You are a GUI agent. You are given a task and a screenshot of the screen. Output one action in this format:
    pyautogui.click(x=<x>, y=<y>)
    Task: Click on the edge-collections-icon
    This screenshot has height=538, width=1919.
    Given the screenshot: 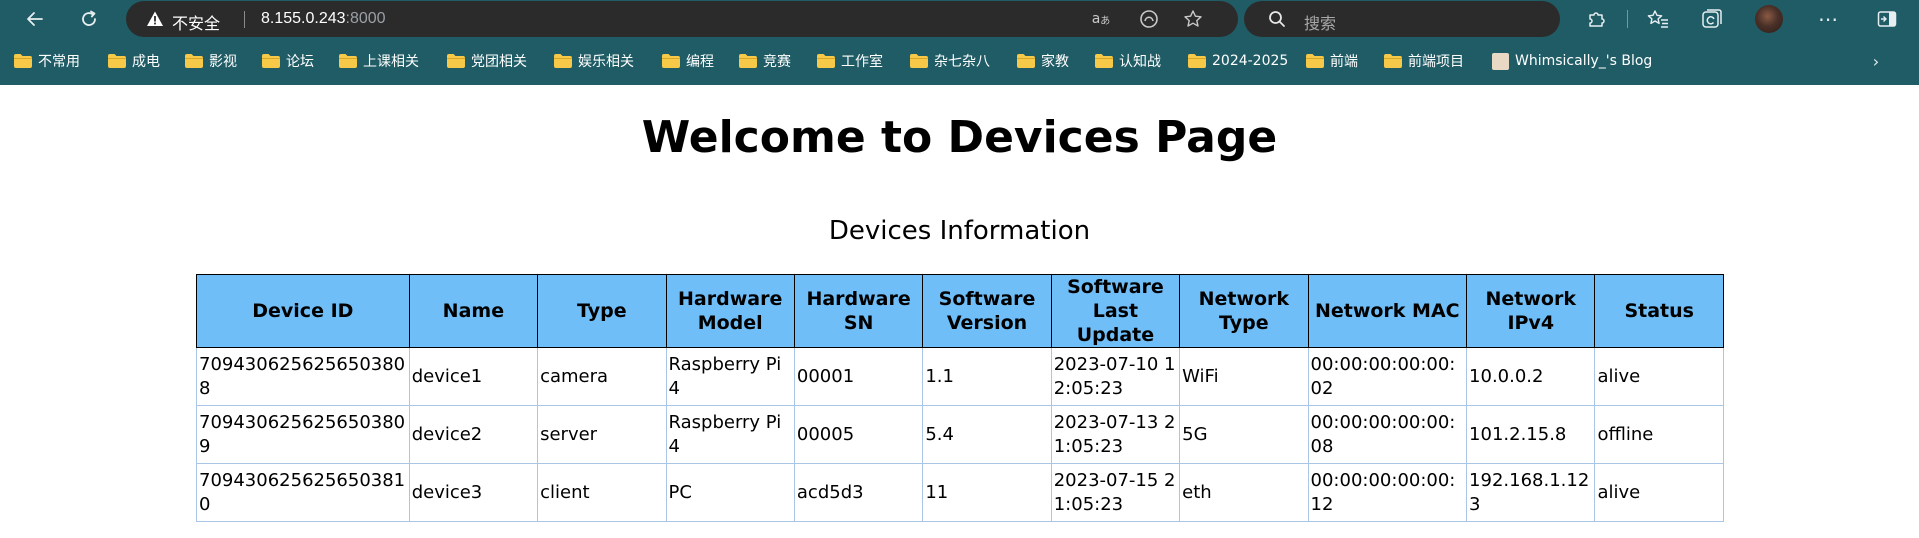 What is the action you would take?
    pyautogui.click(x=1712, y=18)
    